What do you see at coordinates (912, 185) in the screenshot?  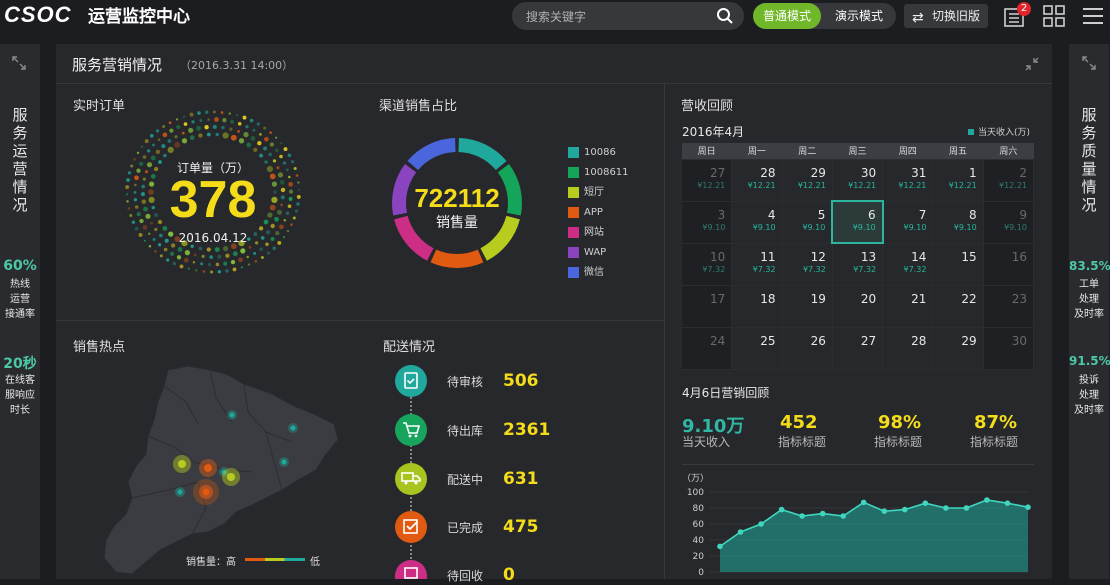 I see `calendar-day-revenue: ¥12.21` at bounding box center [912, 185].